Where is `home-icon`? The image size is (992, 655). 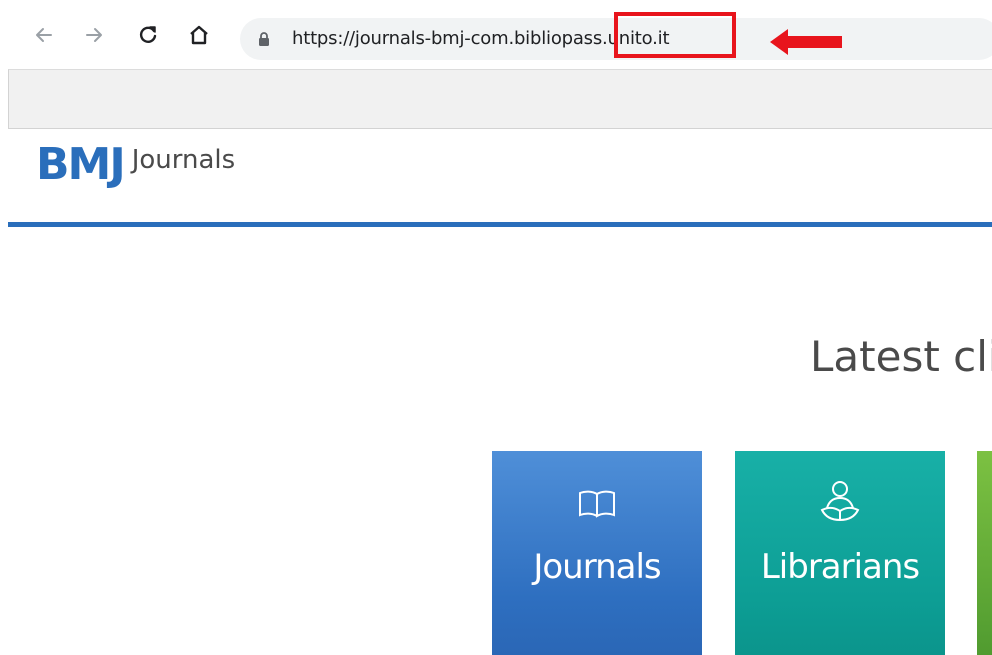
home-icon is located at coordinates (199, 35).